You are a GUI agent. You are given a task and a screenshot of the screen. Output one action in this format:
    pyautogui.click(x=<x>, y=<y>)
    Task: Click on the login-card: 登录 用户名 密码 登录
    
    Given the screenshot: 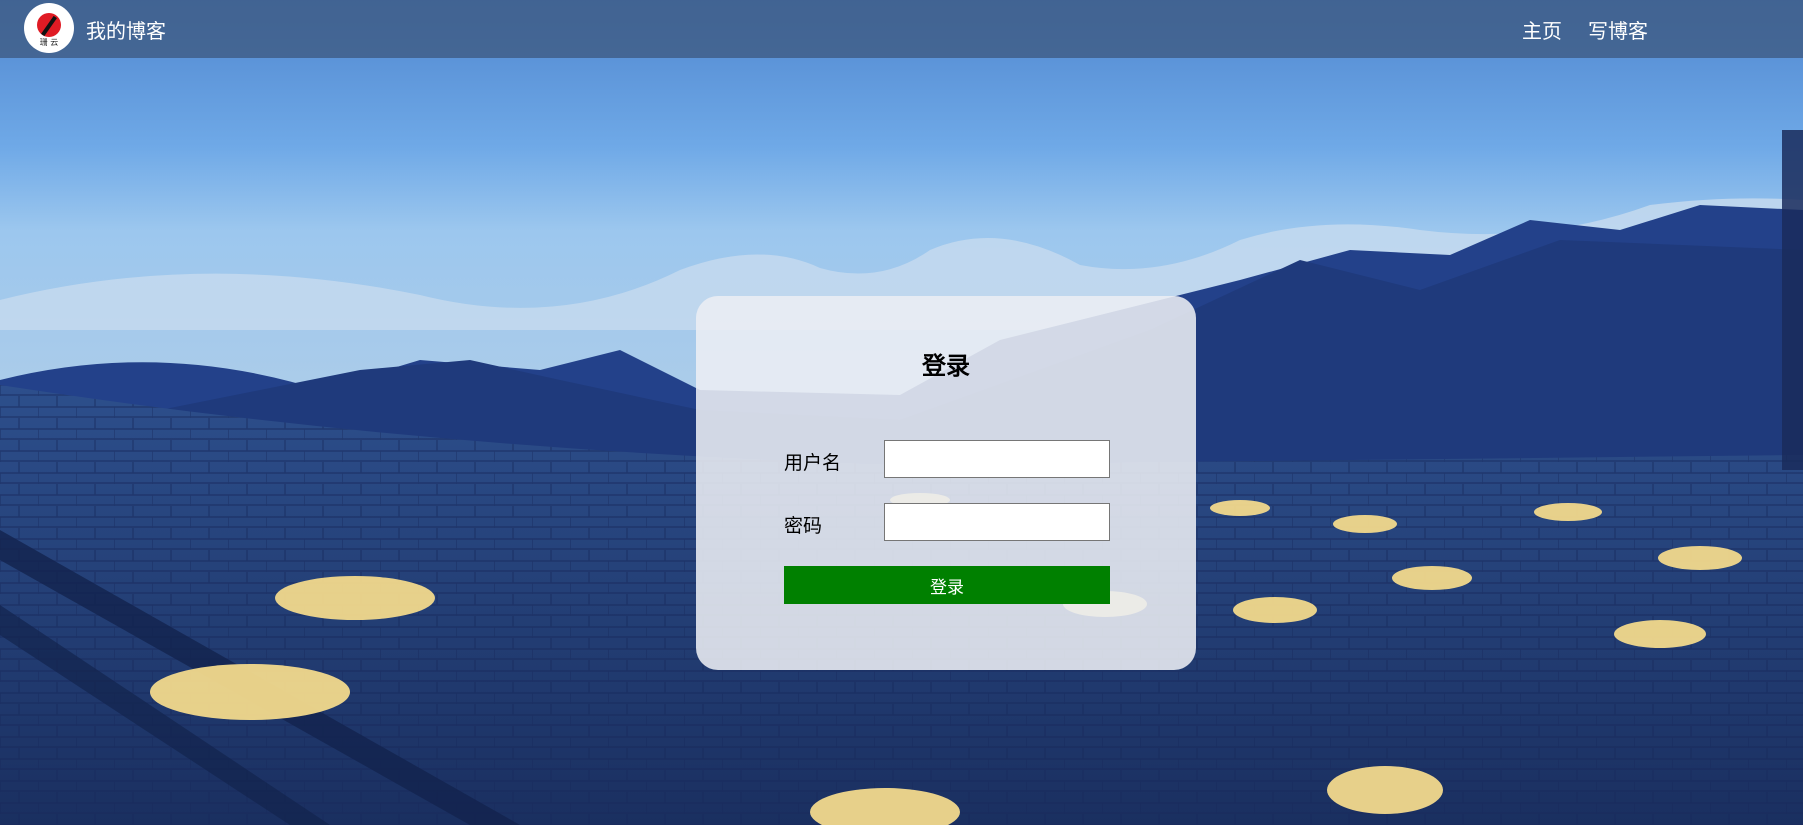 What is the action you would take?
    pyautogui.click(x=946, y=483)
    